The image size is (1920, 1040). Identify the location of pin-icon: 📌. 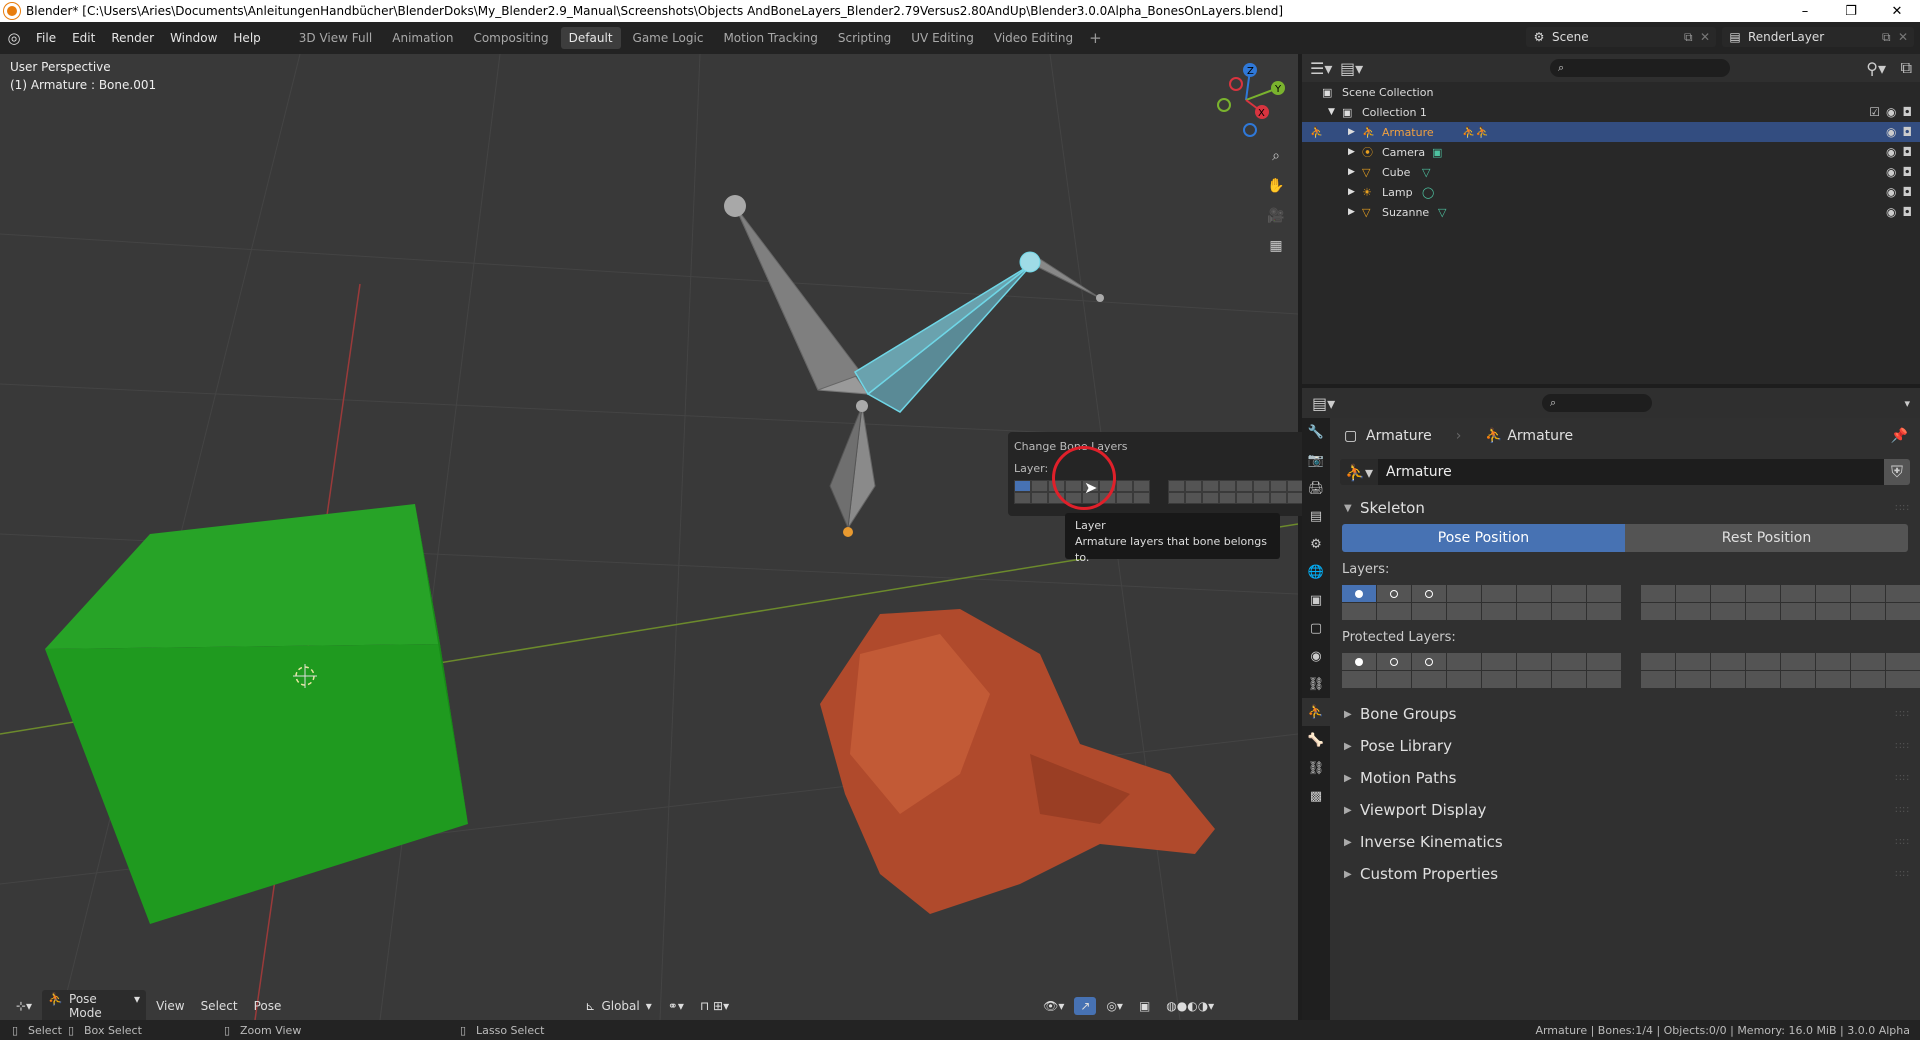
(1899, 436).